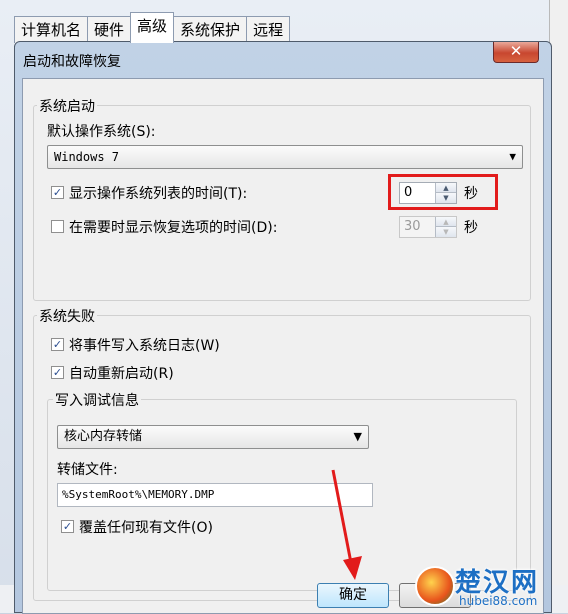  I want to click on watermark-logo-icon, so click(435, 586).